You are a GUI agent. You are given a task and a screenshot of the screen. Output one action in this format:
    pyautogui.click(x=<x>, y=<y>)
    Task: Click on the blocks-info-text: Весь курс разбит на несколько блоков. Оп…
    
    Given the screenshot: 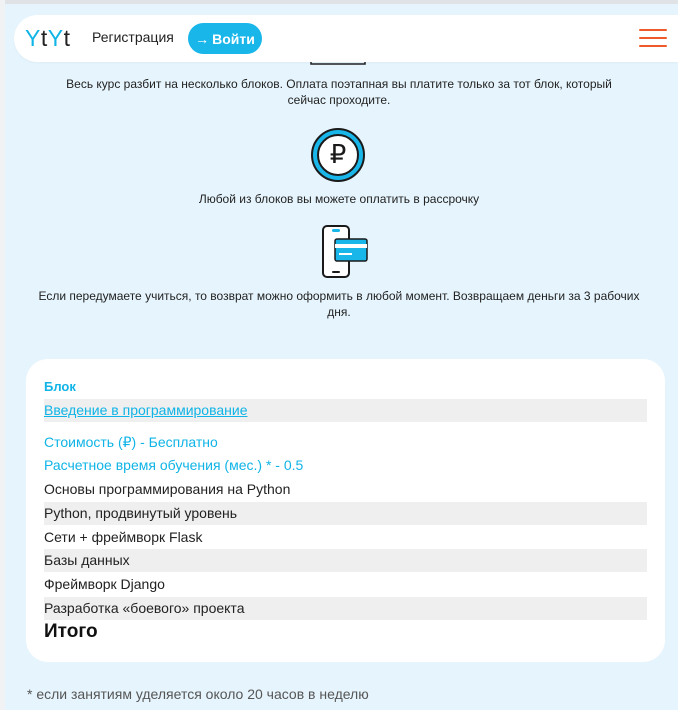 What is the action you would take?
    pyautogui.click(x=339, y=92)
    